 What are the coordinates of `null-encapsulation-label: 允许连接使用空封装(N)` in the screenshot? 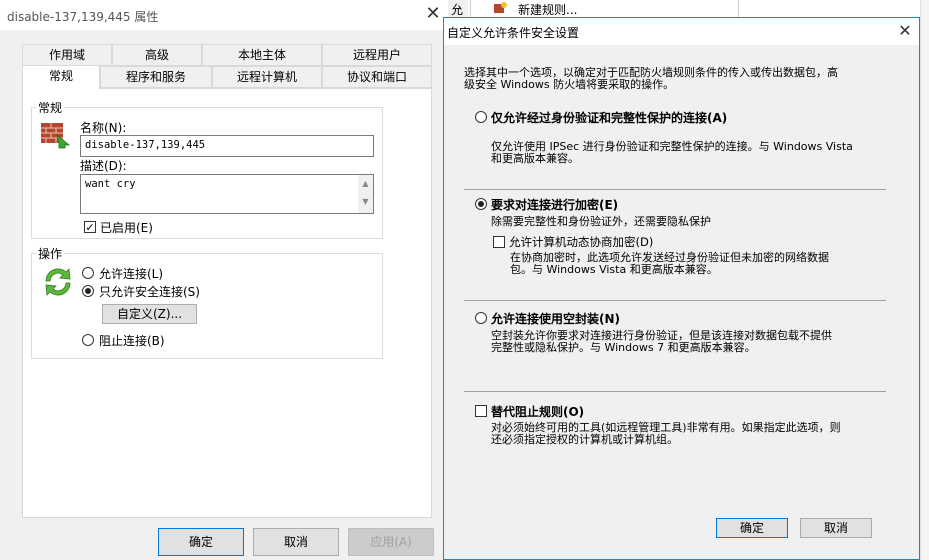 It's located at (556, 319).